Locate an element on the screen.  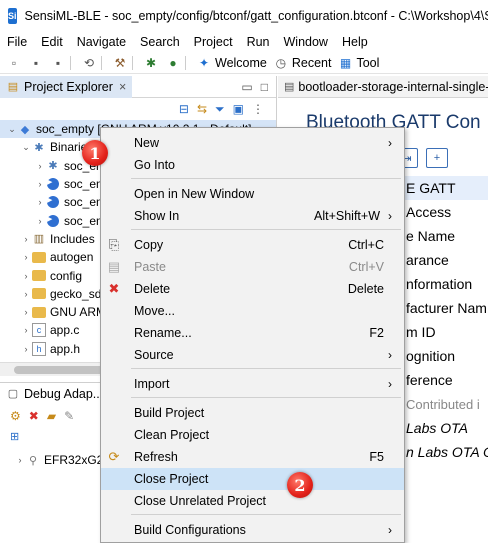
menu-item-rename: Rename... F2 is located at coordinates (252, 333).